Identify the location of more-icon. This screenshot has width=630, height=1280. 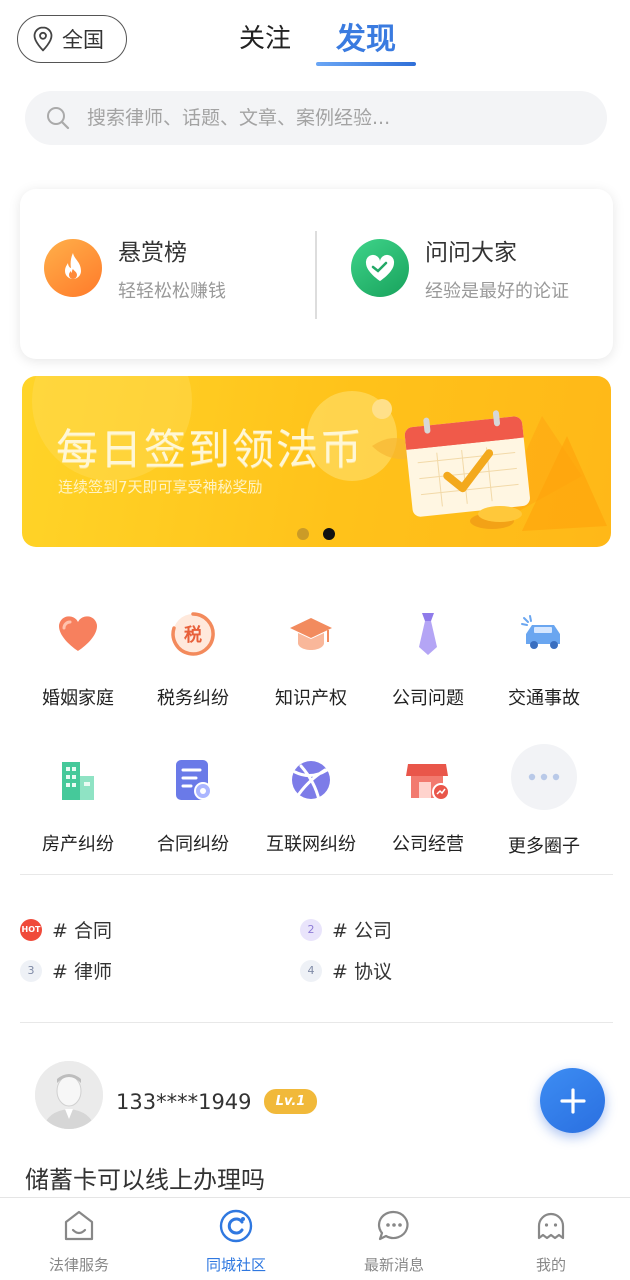
(544, 777).